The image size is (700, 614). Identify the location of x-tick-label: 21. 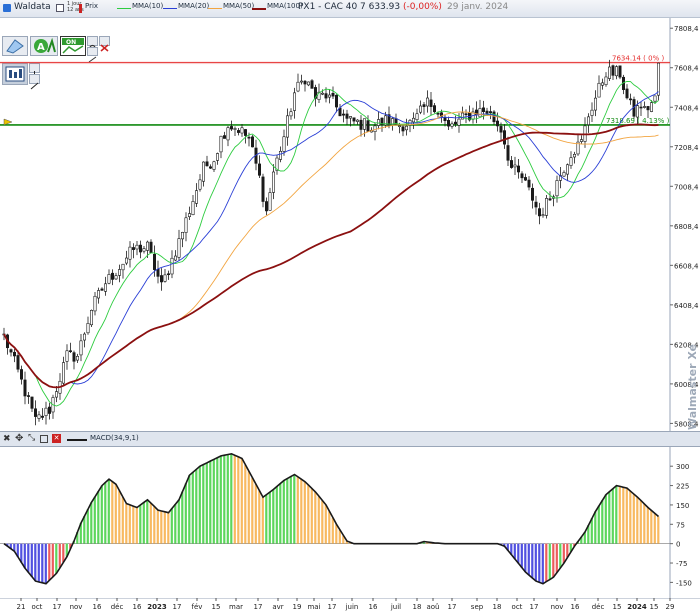
(21, 607).